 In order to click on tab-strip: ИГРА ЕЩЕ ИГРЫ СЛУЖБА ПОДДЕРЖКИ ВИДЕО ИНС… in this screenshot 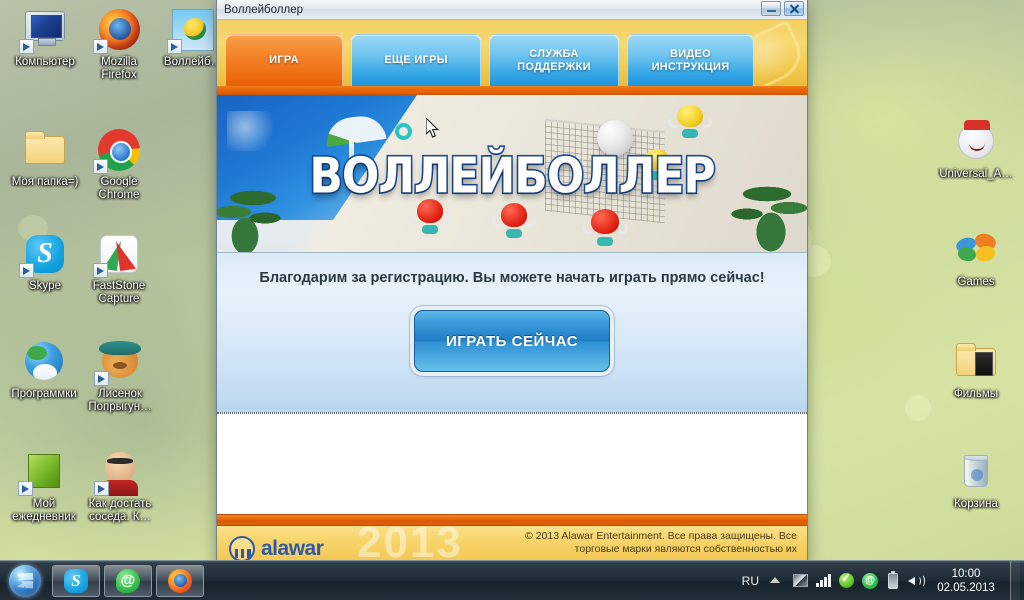, I will do `click(512, 53)`.